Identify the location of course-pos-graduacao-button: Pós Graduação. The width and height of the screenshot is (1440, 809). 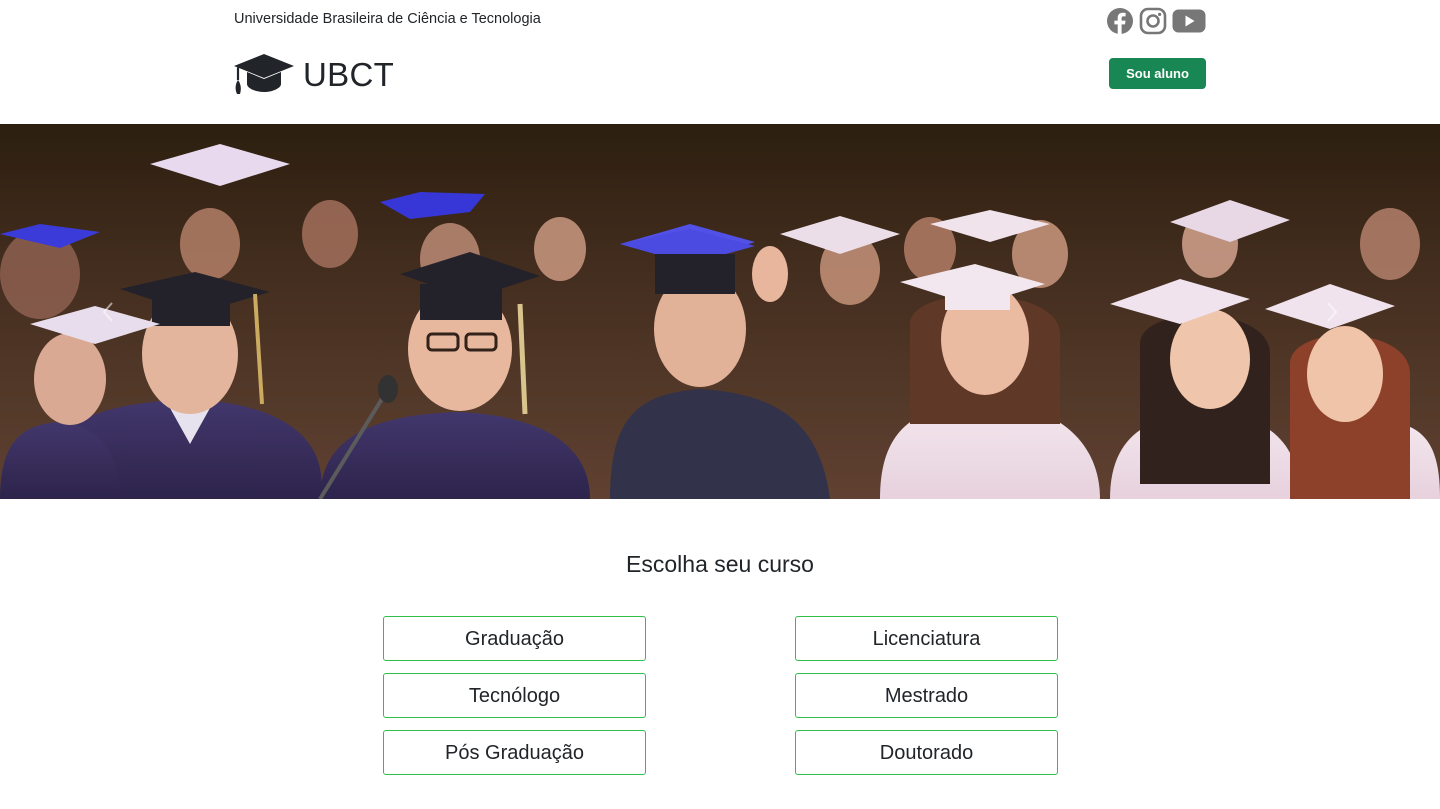
(514, 752).